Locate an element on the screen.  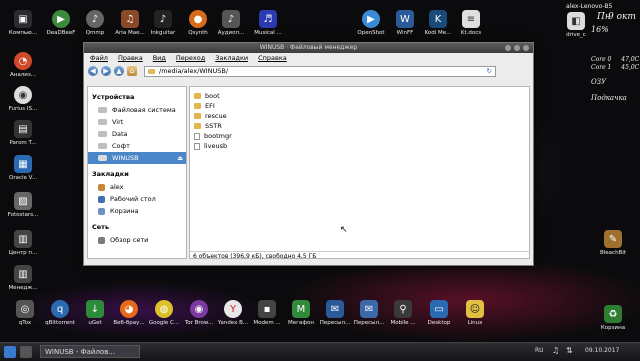
mouse-cursor-icon: ↖ is located at coordinates (344, 230).